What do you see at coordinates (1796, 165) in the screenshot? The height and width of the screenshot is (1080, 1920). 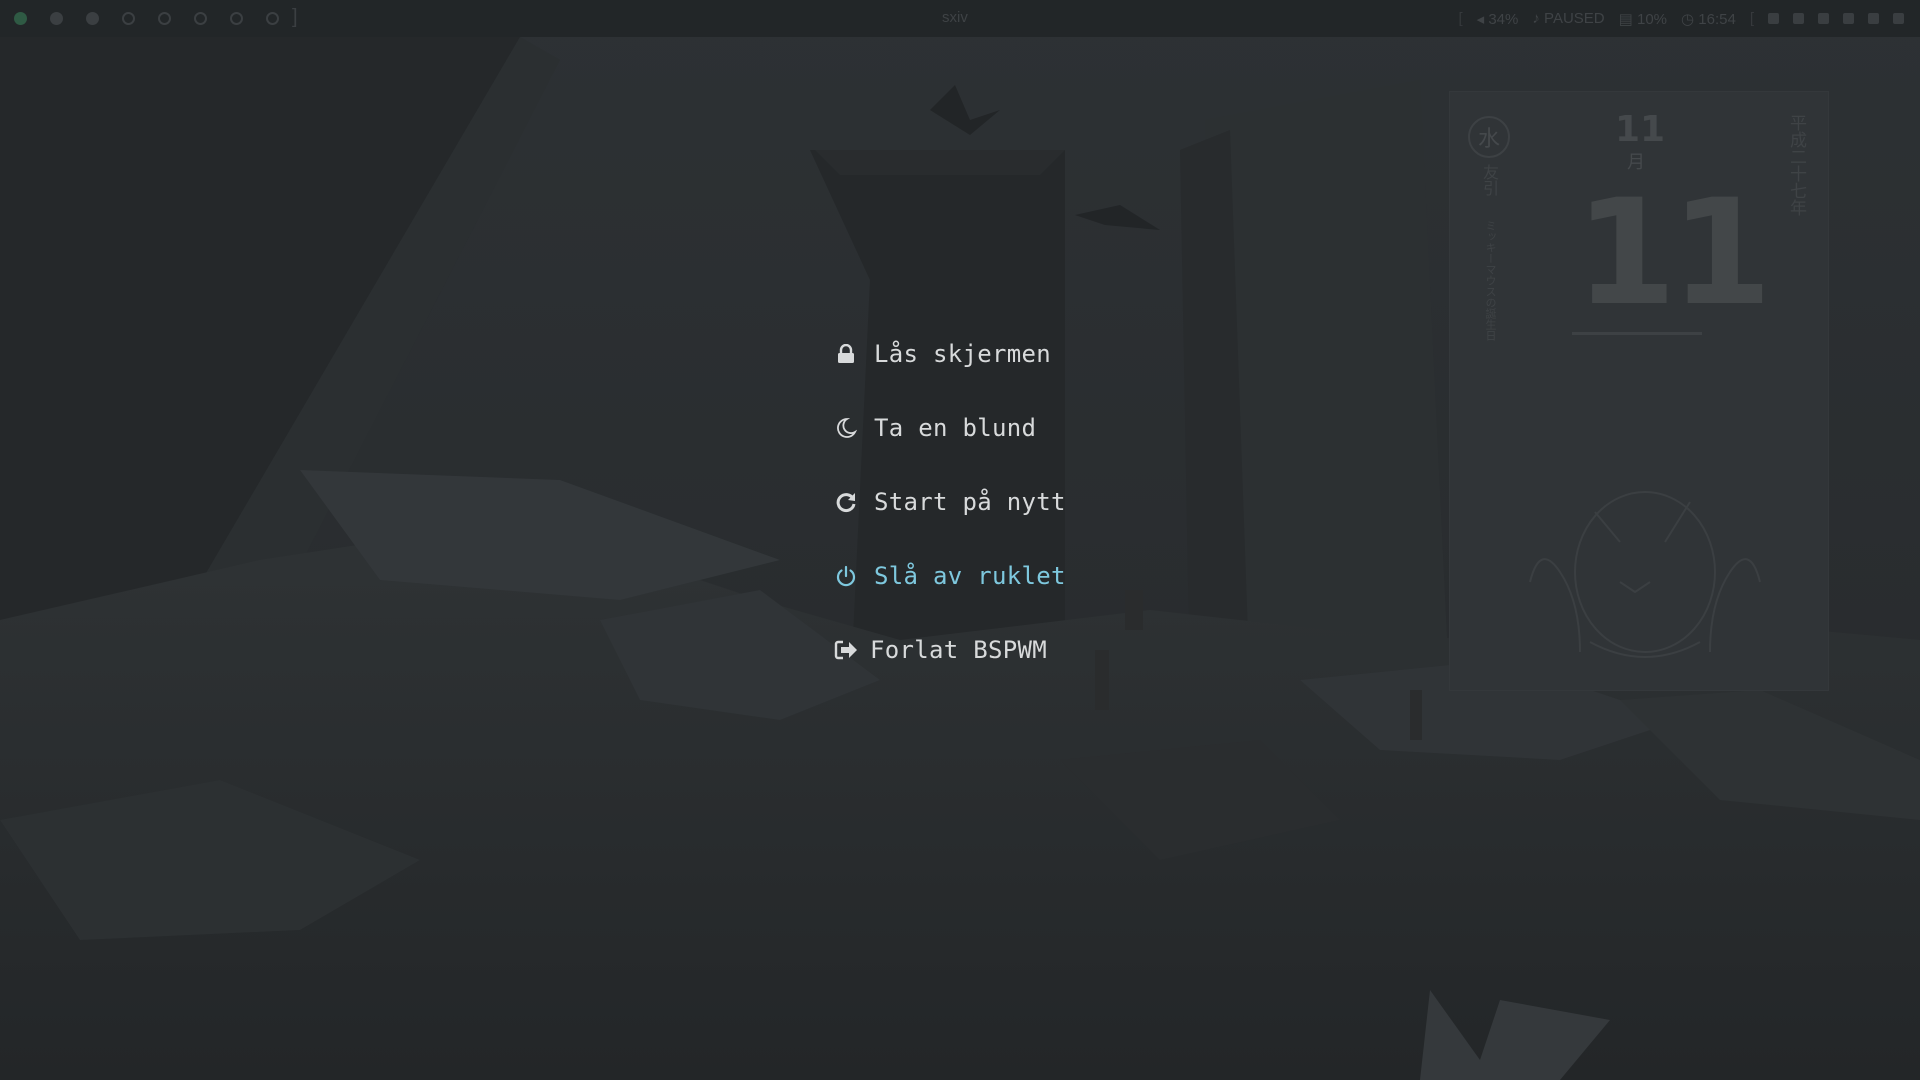 I see `calendar-era-year: 平成二十七年` at bounding box center [1796, 165].